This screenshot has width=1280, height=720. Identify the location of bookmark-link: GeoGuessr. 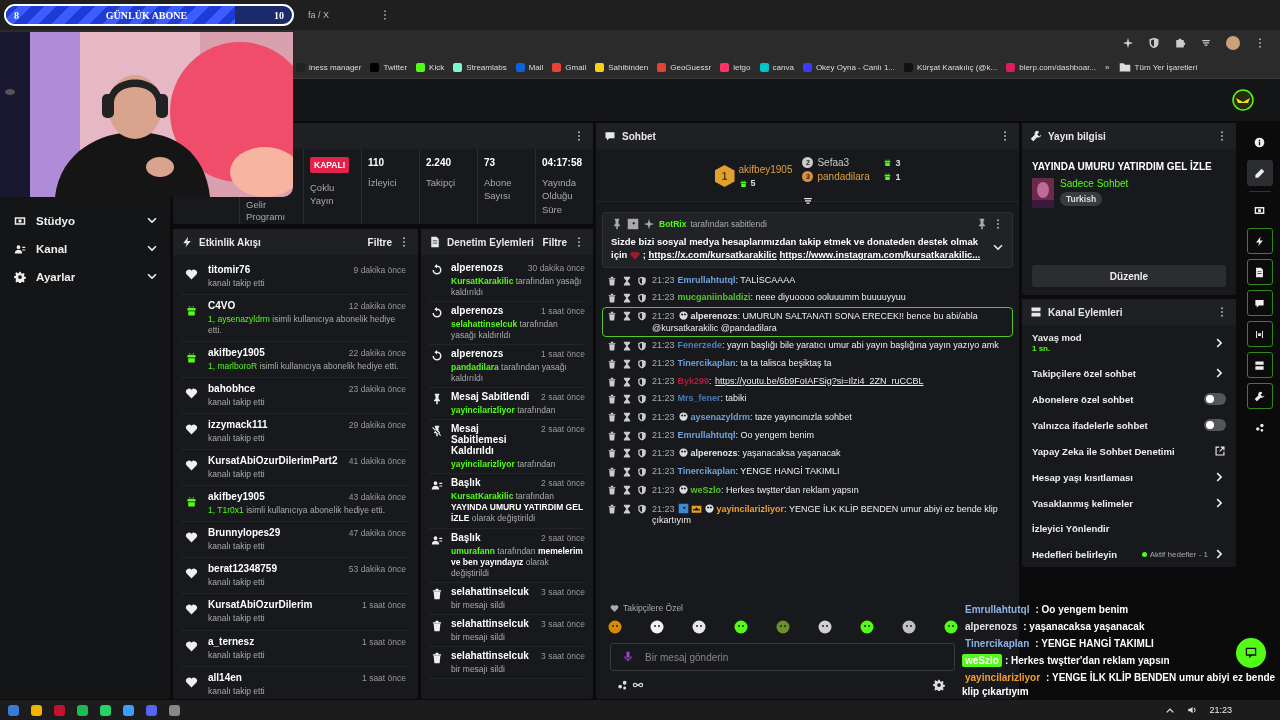
(691, 67).